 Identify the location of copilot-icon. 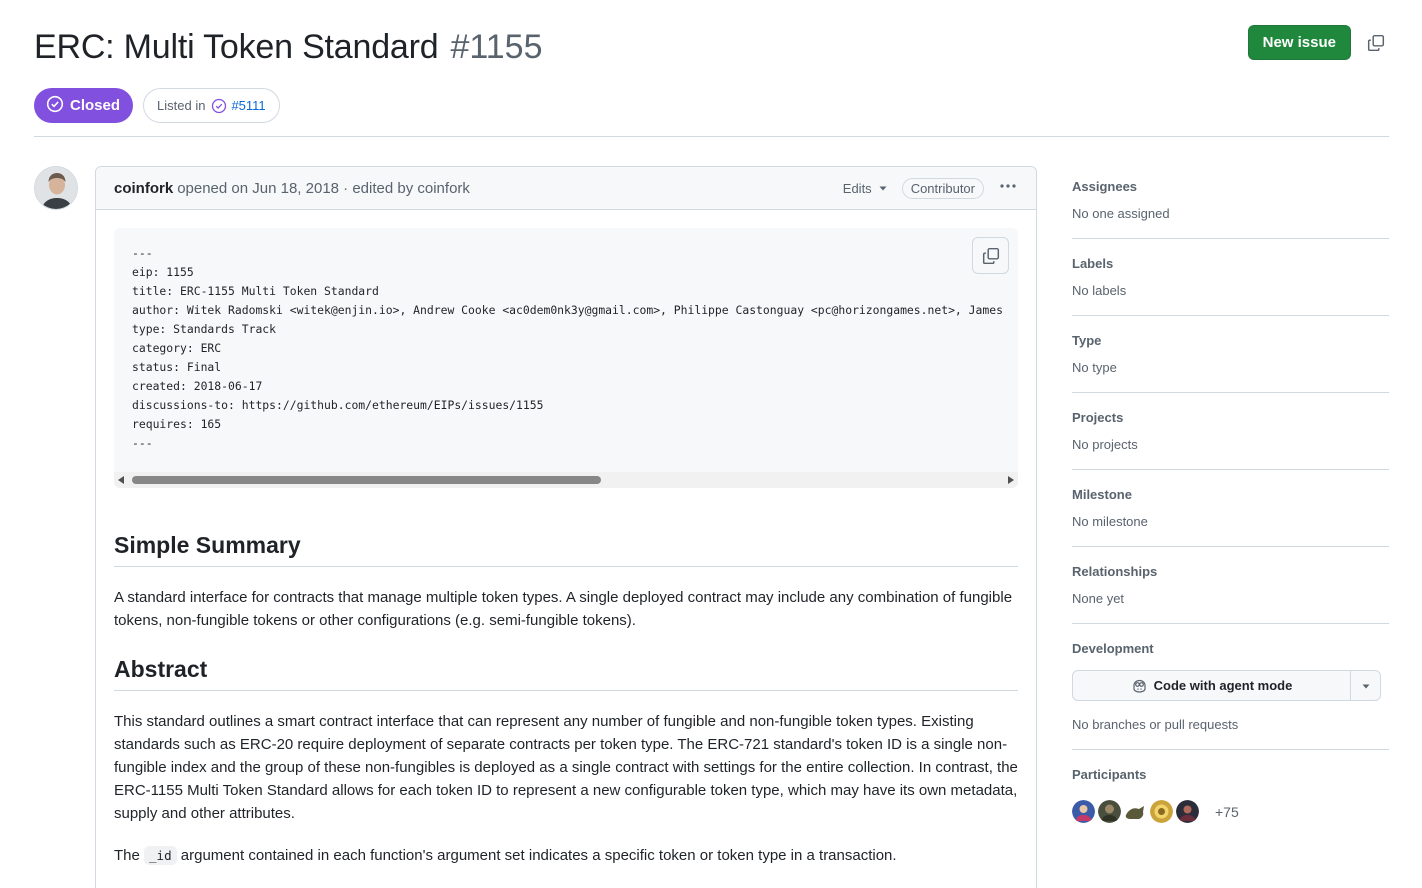
(1139, 686).